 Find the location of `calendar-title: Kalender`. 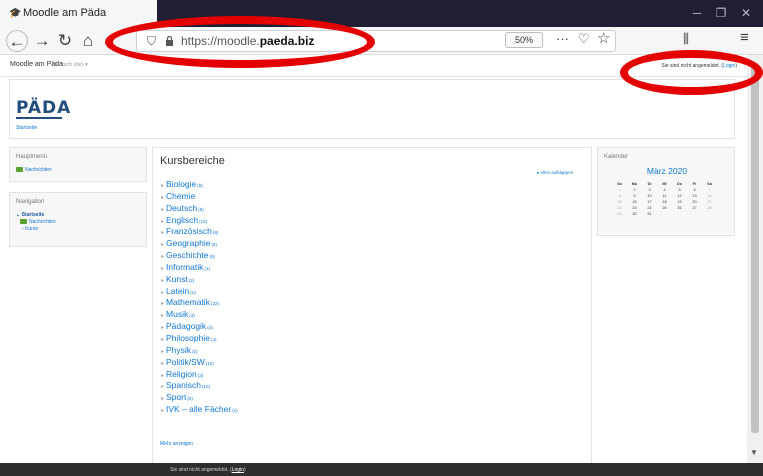

calendar-title: Kalender is located at coordinates (616, 157).